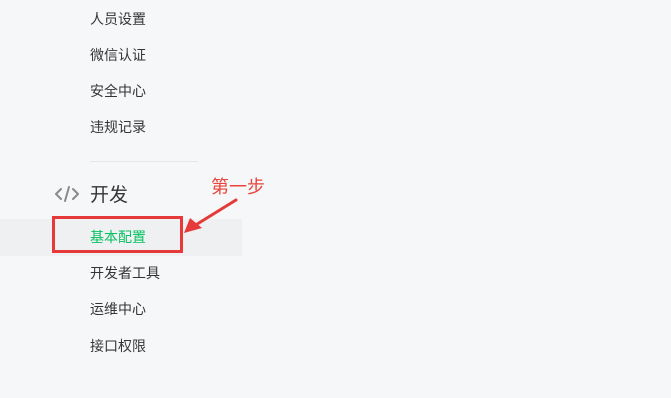  Describe the element at coordinates (144, 161) in the screenshot. I see `sidebar-divider` at that location.